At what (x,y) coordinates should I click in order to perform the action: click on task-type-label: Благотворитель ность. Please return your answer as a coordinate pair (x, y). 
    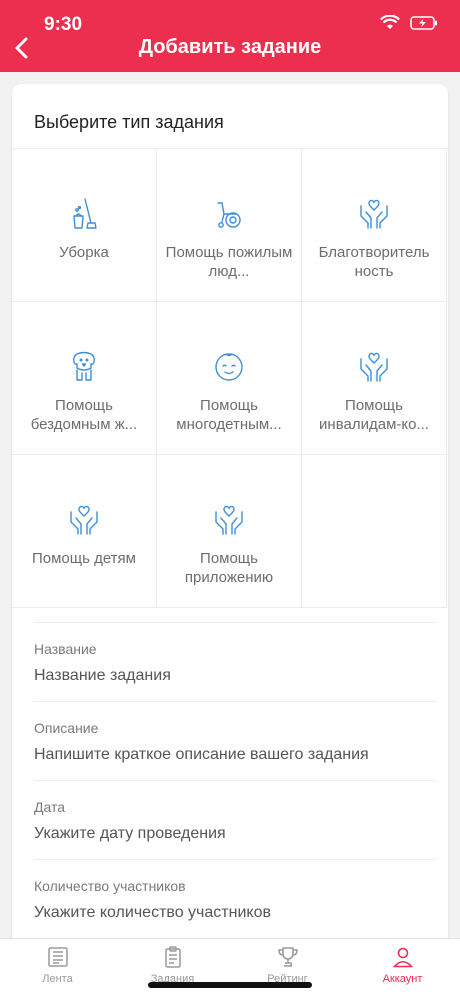
    Looking at the image, I should click on (374, 262).